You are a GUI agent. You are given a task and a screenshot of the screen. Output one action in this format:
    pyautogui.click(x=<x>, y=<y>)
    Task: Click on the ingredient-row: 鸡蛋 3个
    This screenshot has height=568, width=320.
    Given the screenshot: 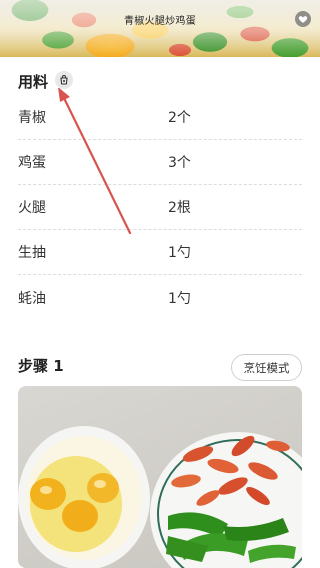 What is the action you would take?
    pyautogui.click(x=160, y=162)
    